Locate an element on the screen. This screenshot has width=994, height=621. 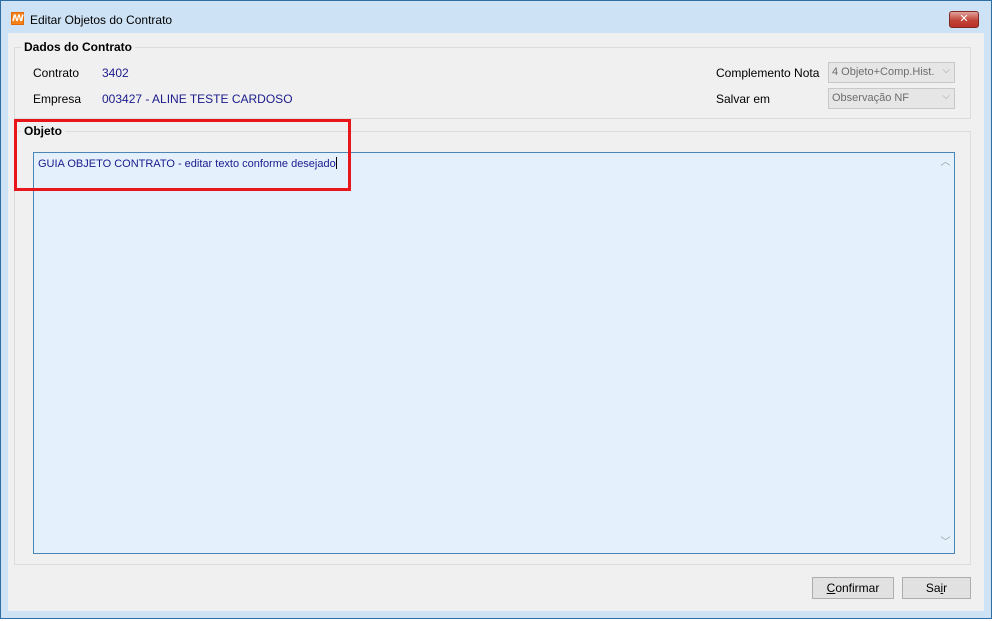
sair-button: Sair is located at coordinates (936, 588).